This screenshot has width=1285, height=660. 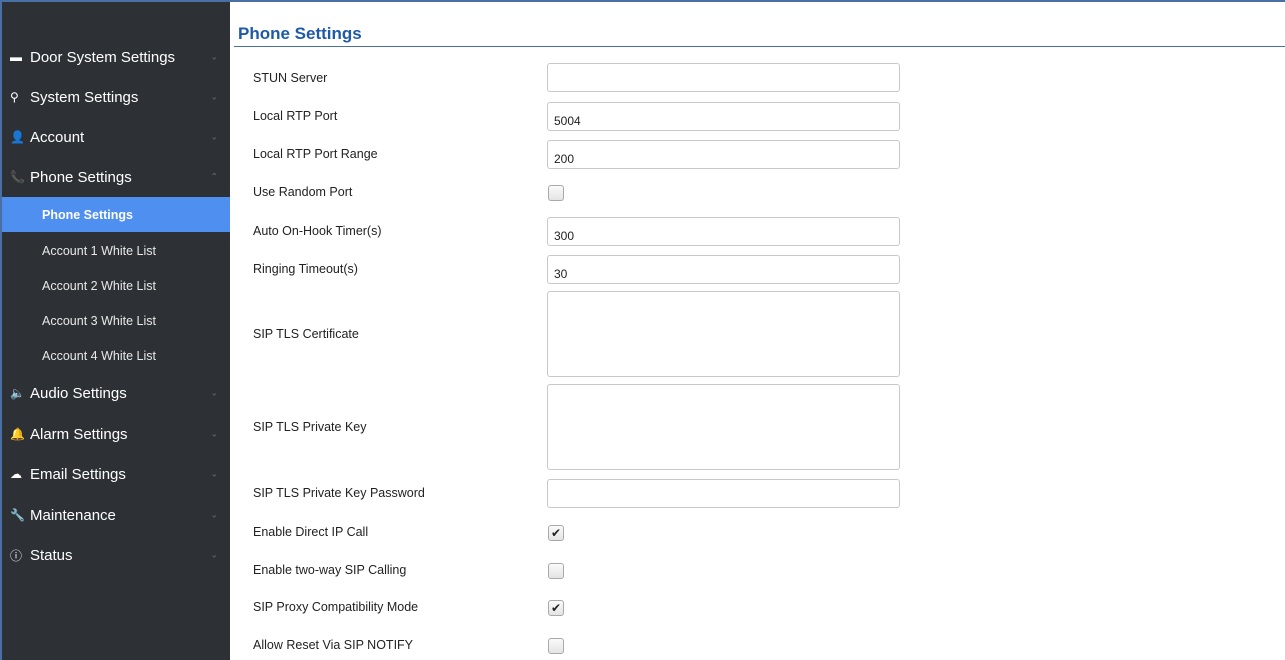 What do you see at coordinates (311, 532) in the screenshot?
I see `enable-direct-ip-call-label: Enable Direct IP Call` at bounding box center [311, 532].